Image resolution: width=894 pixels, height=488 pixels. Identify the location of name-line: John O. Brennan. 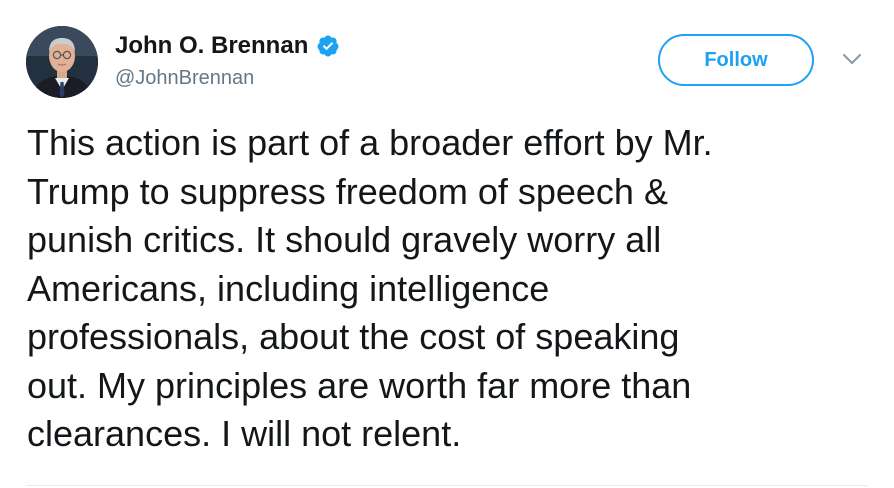
(227, 46).